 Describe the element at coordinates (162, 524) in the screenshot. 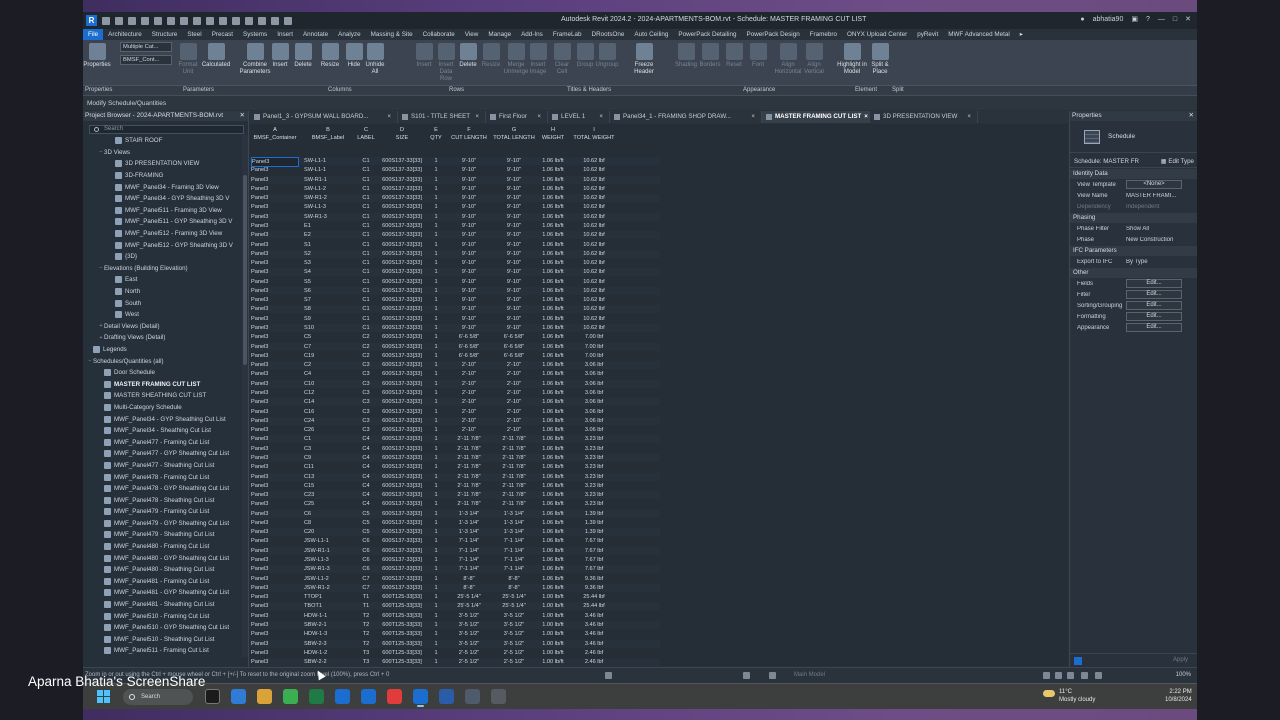

I see `browser-item: MWF_Panel479 - GYP Sheathing Cut List` at that location.